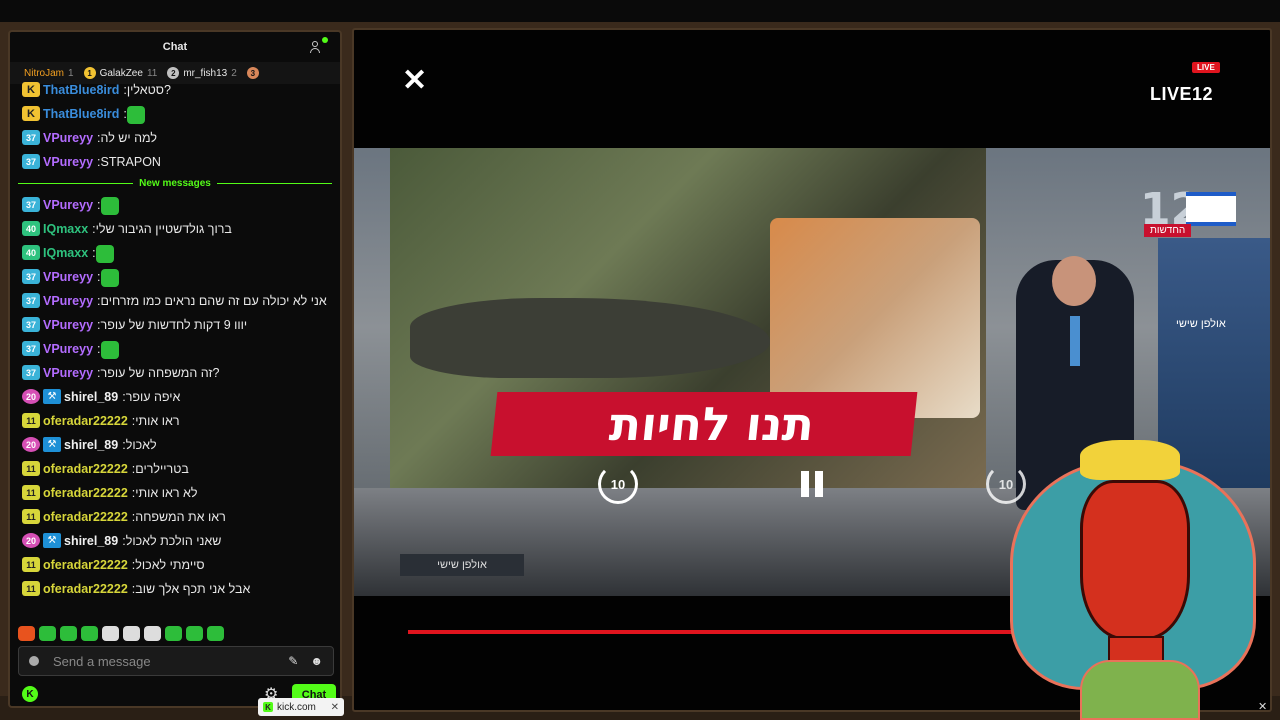  Describe the element at coordinates (170, 565) in the screenshot. I see `chat-text: סיימתי לאכול` at that location.